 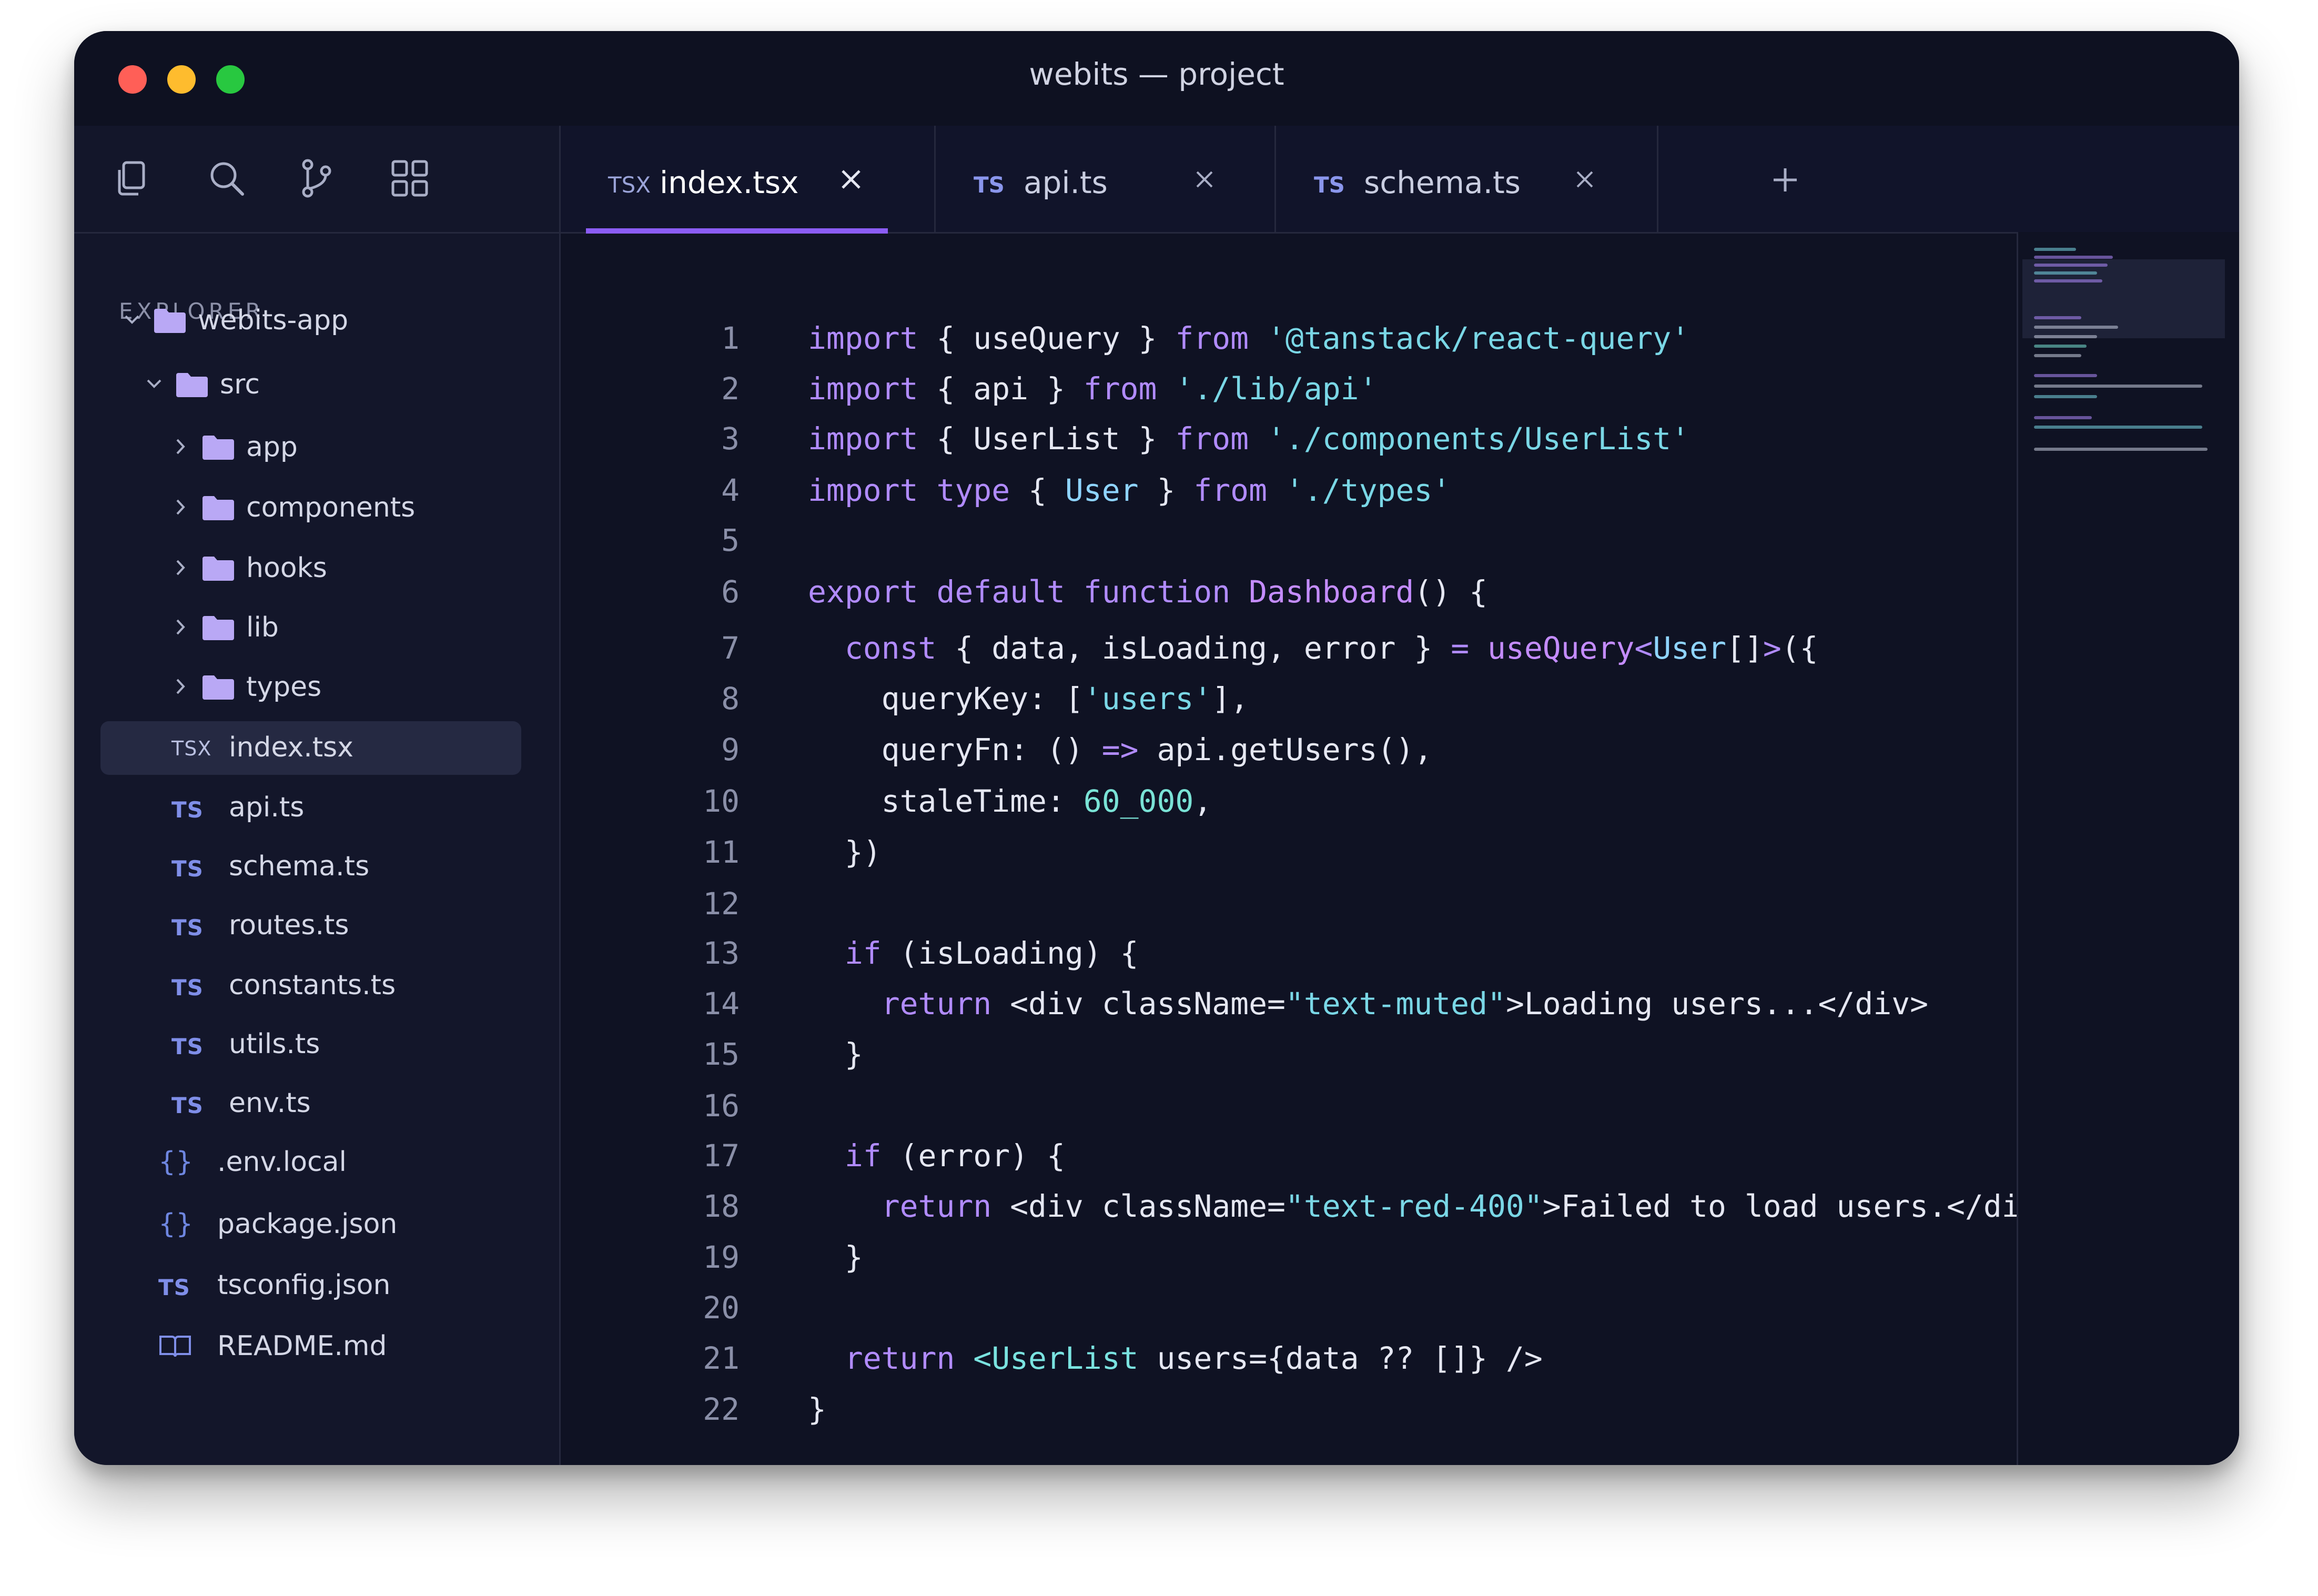 I want to click on folder-item: lib, so click(x=310, y=628).